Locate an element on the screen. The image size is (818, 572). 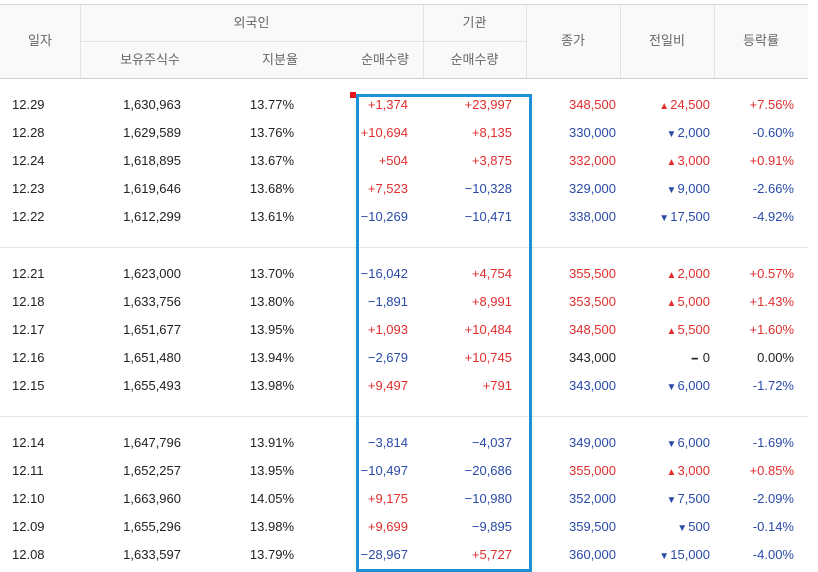
foreign-net-cell: −10,497 is located at coordinates (384, 470).